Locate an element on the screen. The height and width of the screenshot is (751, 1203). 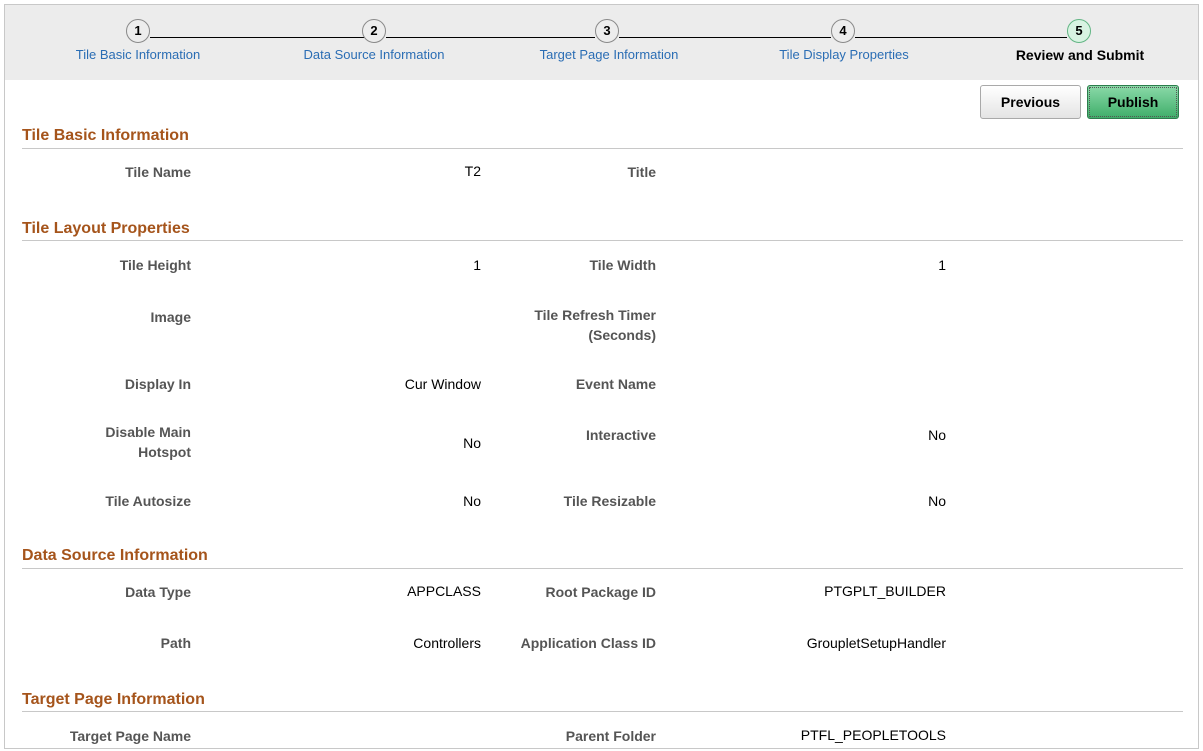
step-2-circle: 2 is located at coordinates (374, 31).